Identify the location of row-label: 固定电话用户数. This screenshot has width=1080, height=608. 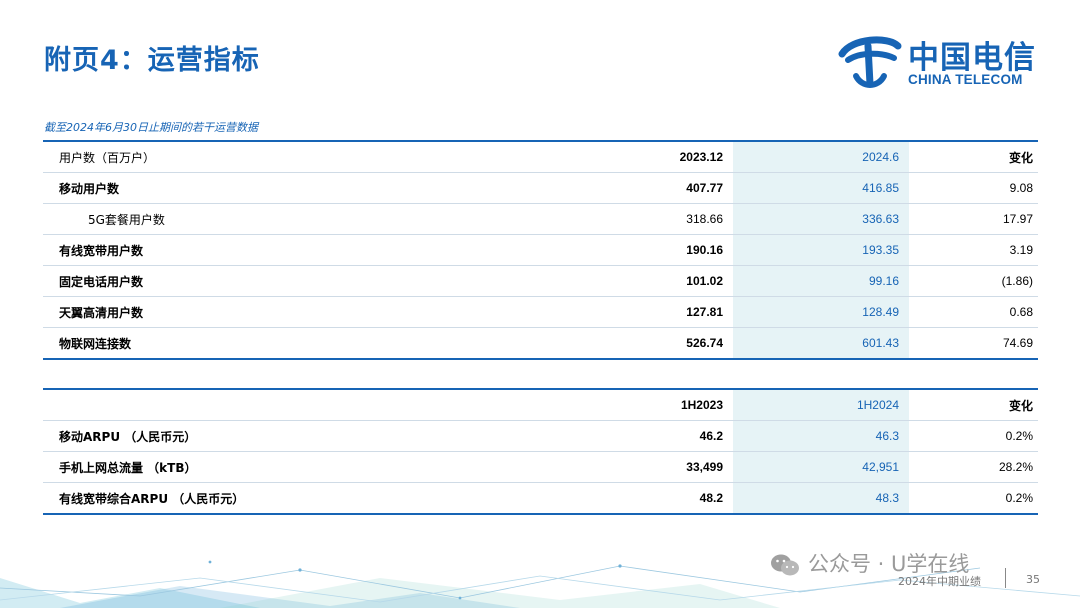
(293, 281).